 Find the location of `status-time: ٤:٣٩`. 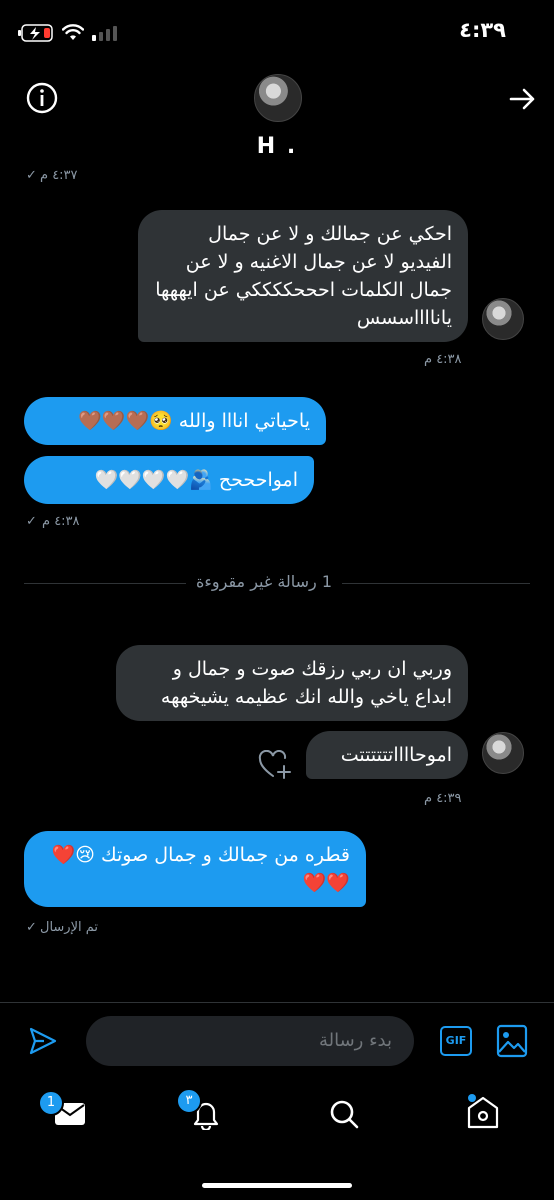

status-time: ٤:٣٩ is located at coordinates (482, 30).